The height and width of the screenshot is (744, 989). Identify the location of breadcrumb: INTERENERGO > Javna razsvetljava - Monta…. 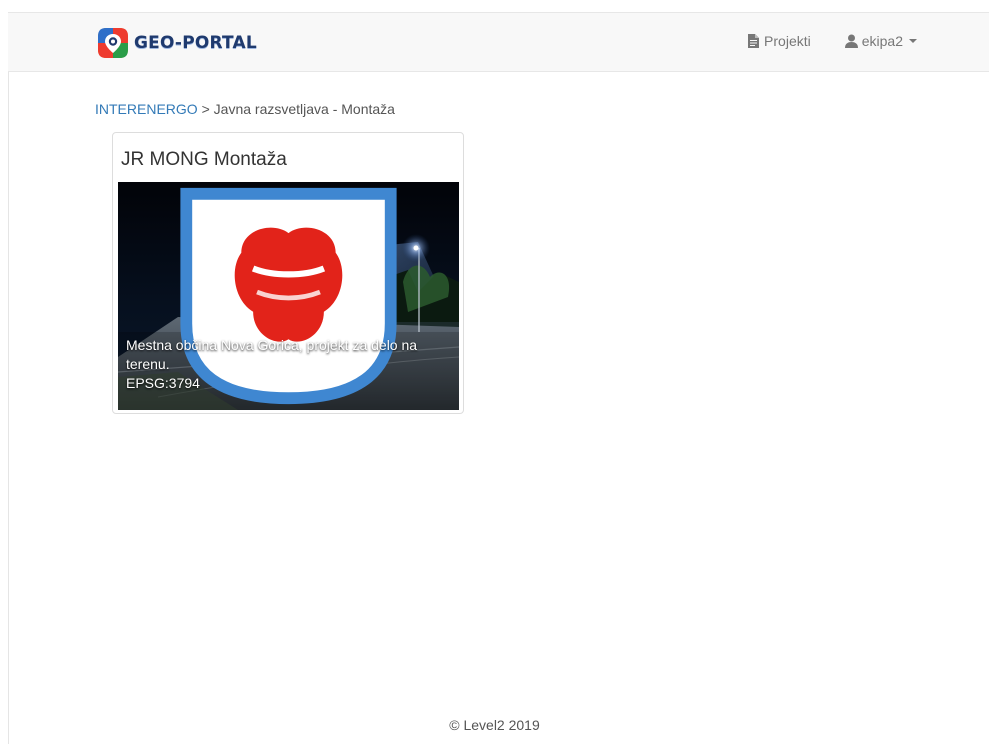
(245, 109).